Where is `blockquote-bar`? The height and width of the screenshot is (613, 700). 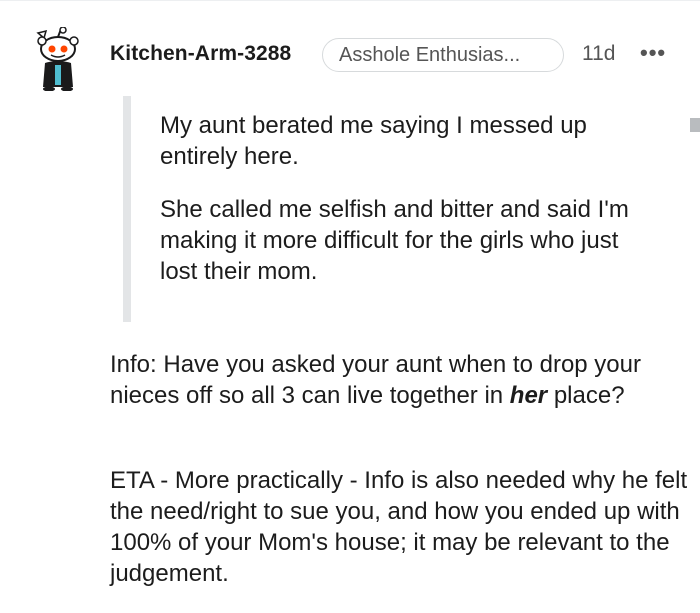 blockquote-bar is located at coordinates (127, 209).